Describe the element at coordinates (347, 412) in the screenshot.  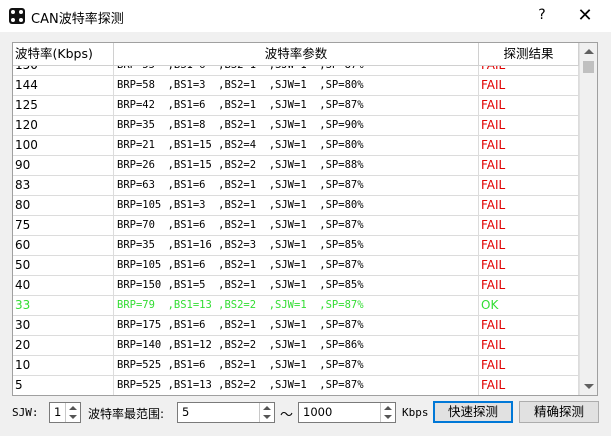
I see `range-max-spinbox: 1000` at that location.